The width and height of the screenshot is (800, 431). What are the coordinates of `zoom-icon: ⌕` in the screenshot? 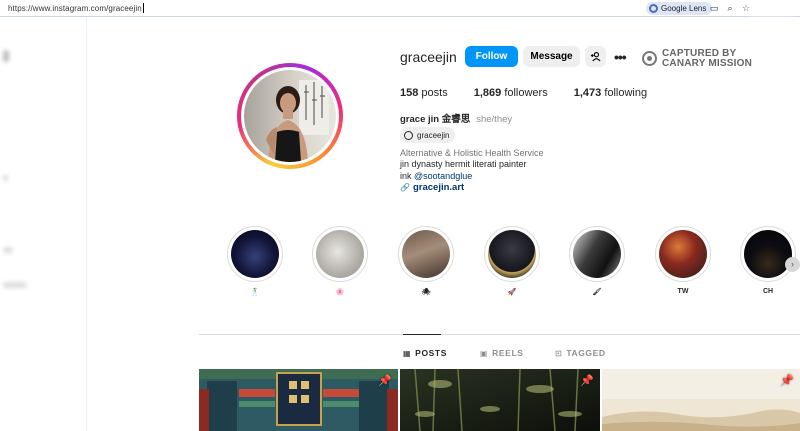 It's located at (730, 8).